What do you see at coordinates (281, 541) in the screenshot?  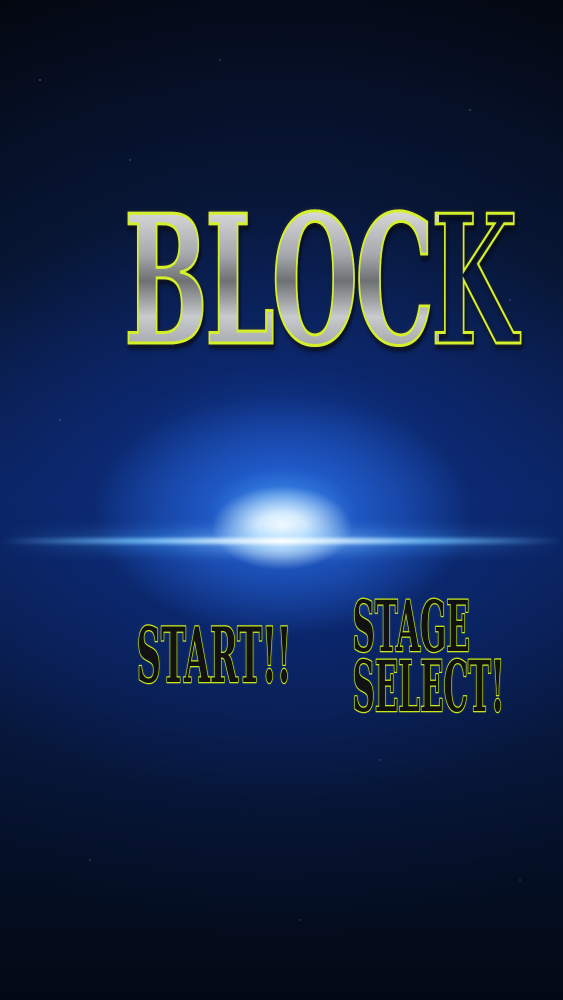 I see `lens-flare-line` at bounding box center [281, 541].